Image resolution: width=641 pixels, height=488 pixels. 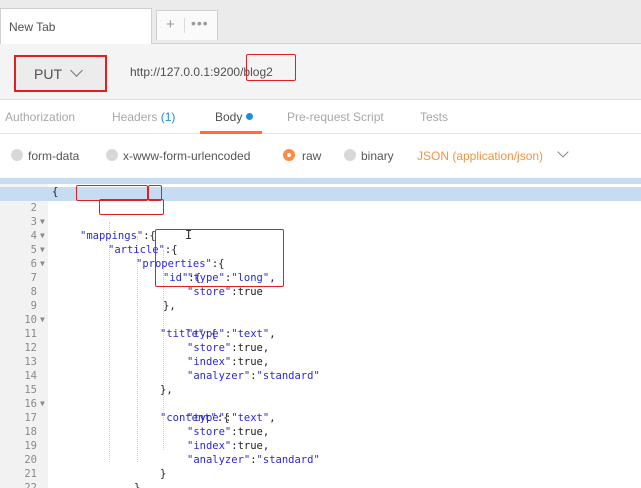 I want to click on code-line: 21 }, so click(x=320, y=470).